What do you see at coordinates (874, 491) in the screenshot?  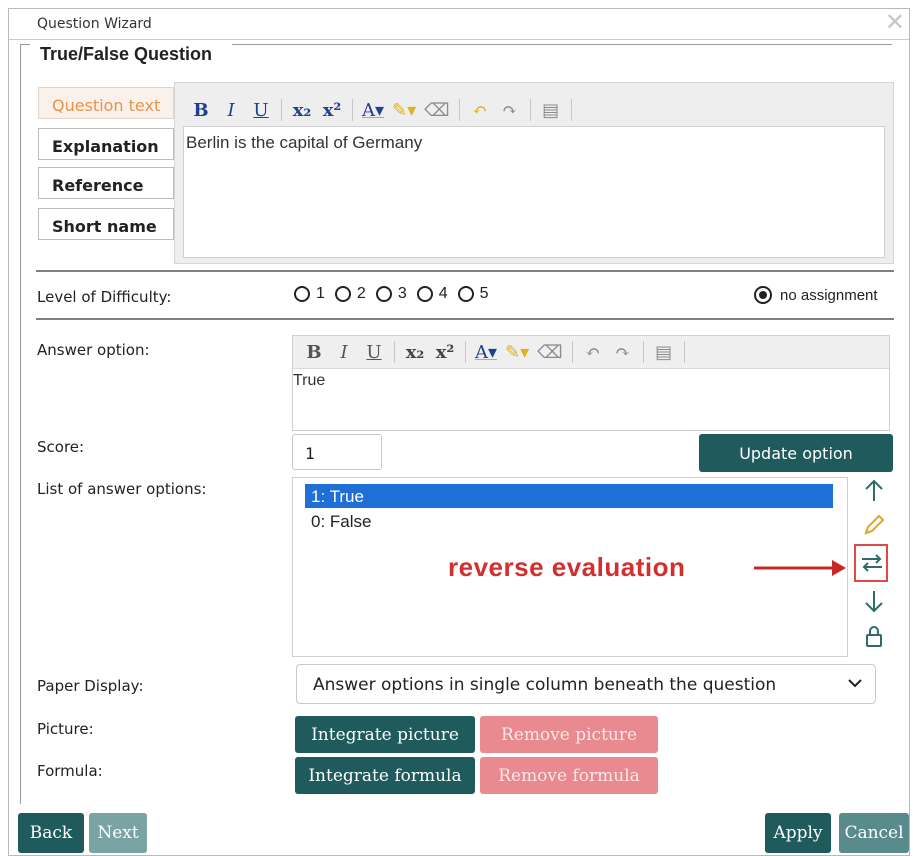 I see `arrow-up-icon` at bounding box center [874, 491].